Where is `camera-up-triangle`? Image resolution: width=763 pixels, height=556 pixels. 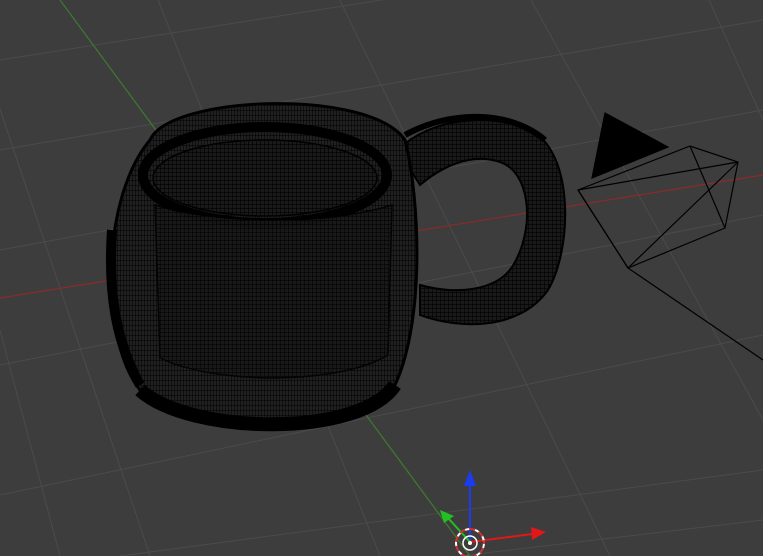
camera-up-triangle is located at coordinates (630, 145).